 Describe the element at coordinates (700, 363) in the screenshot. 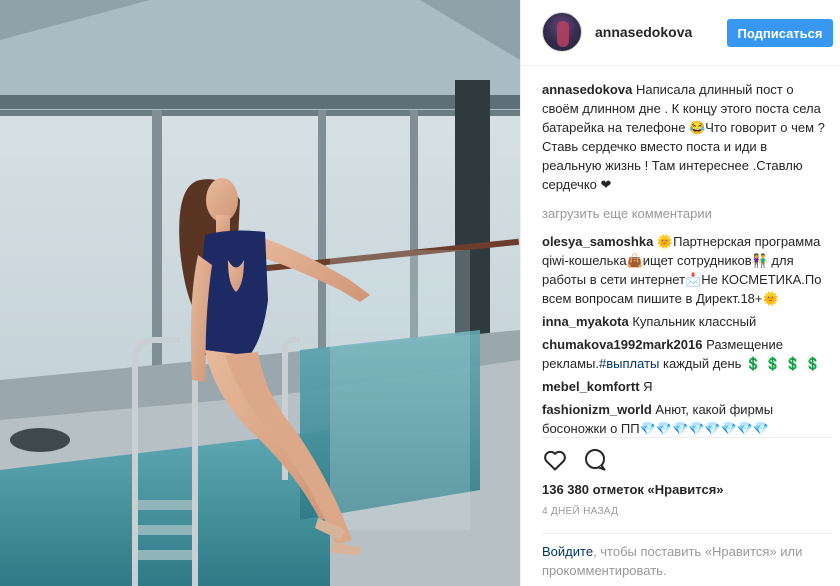

I see `comment-text: каждый день` at that location.